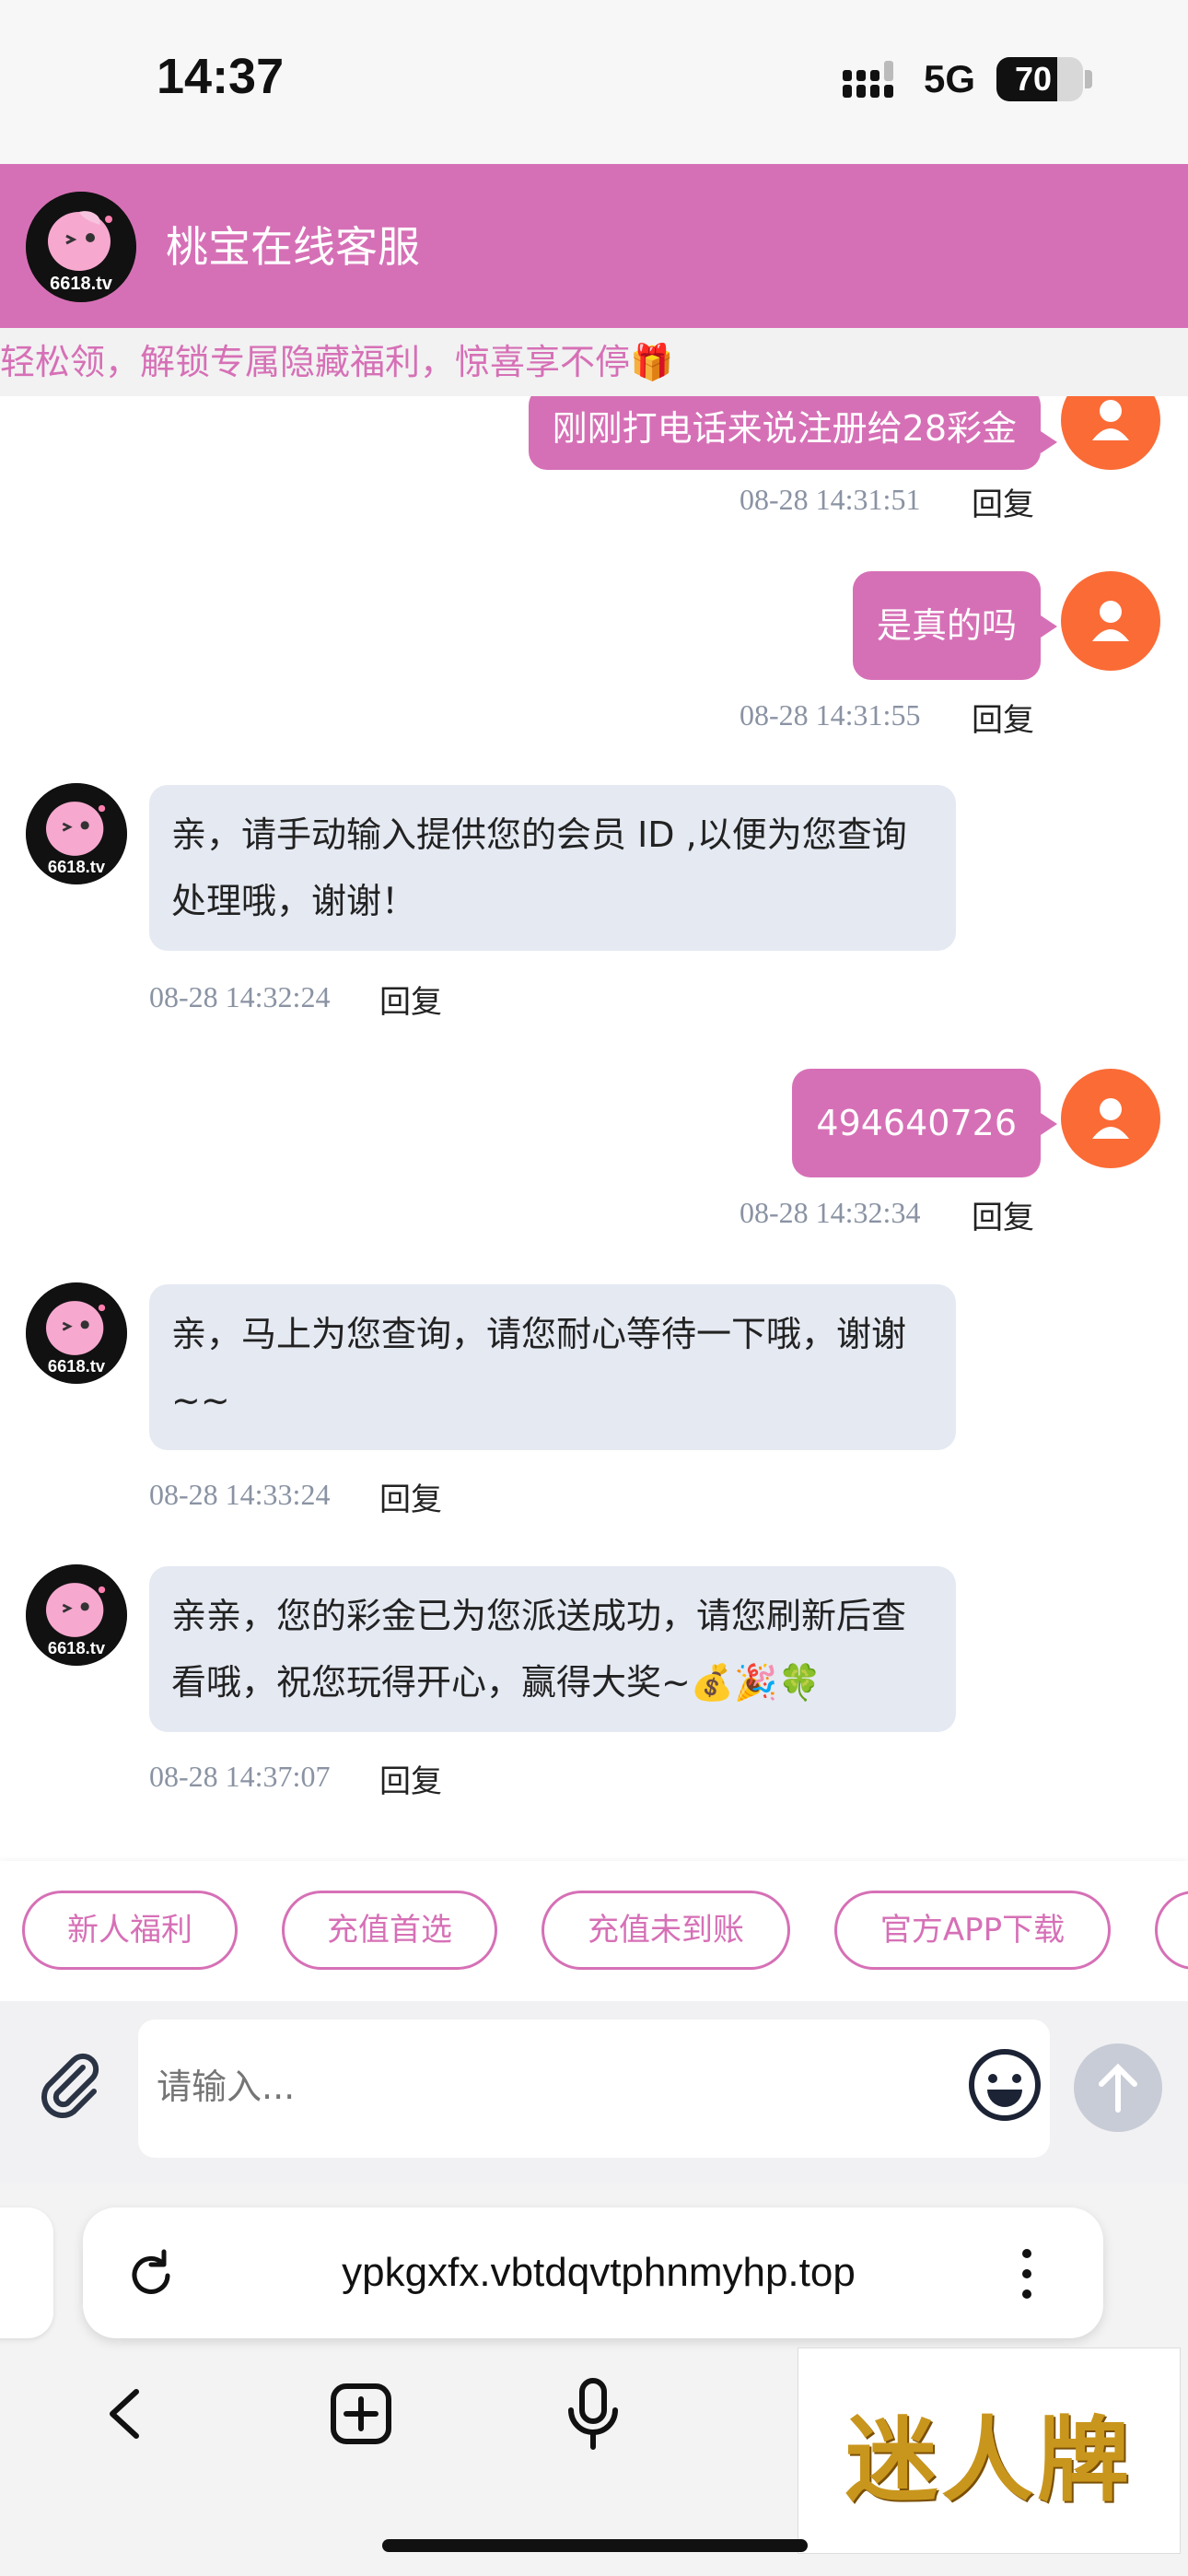 The height and width of the screenshot is (2576, 1188). What do you see at coordinates (594, 82) in the screenshot?
I see `status-bar: 14:37 5G 70` at bounding box center [594, 82].